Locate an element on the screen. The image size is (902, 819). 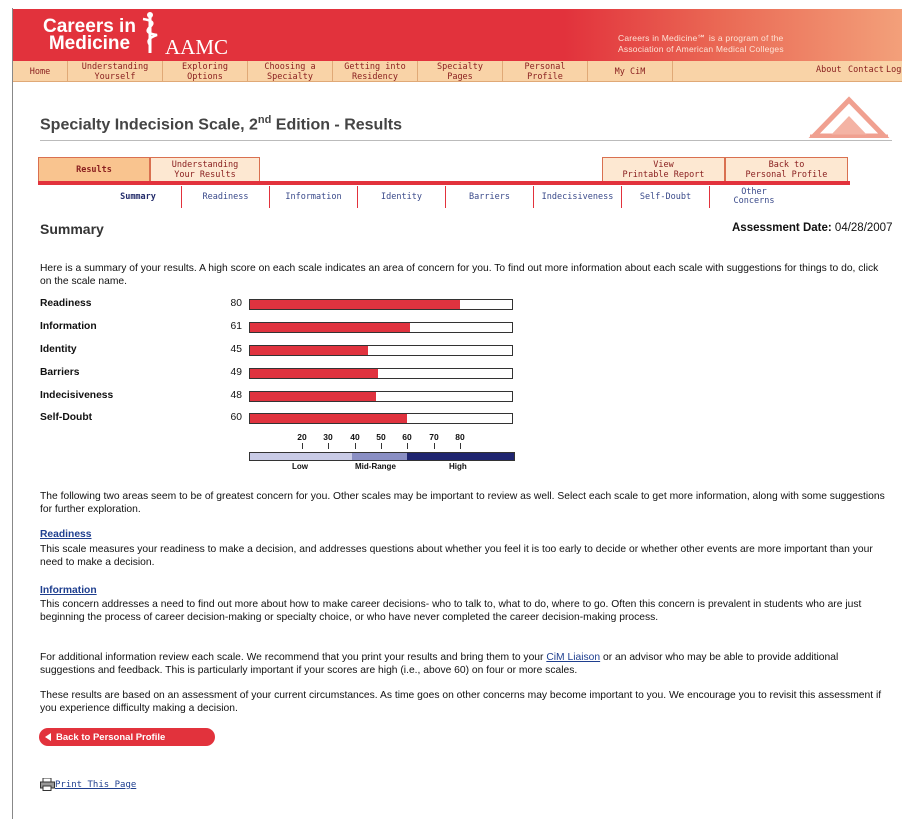
nav-label-line: Options is located at coordinates (205, 76).